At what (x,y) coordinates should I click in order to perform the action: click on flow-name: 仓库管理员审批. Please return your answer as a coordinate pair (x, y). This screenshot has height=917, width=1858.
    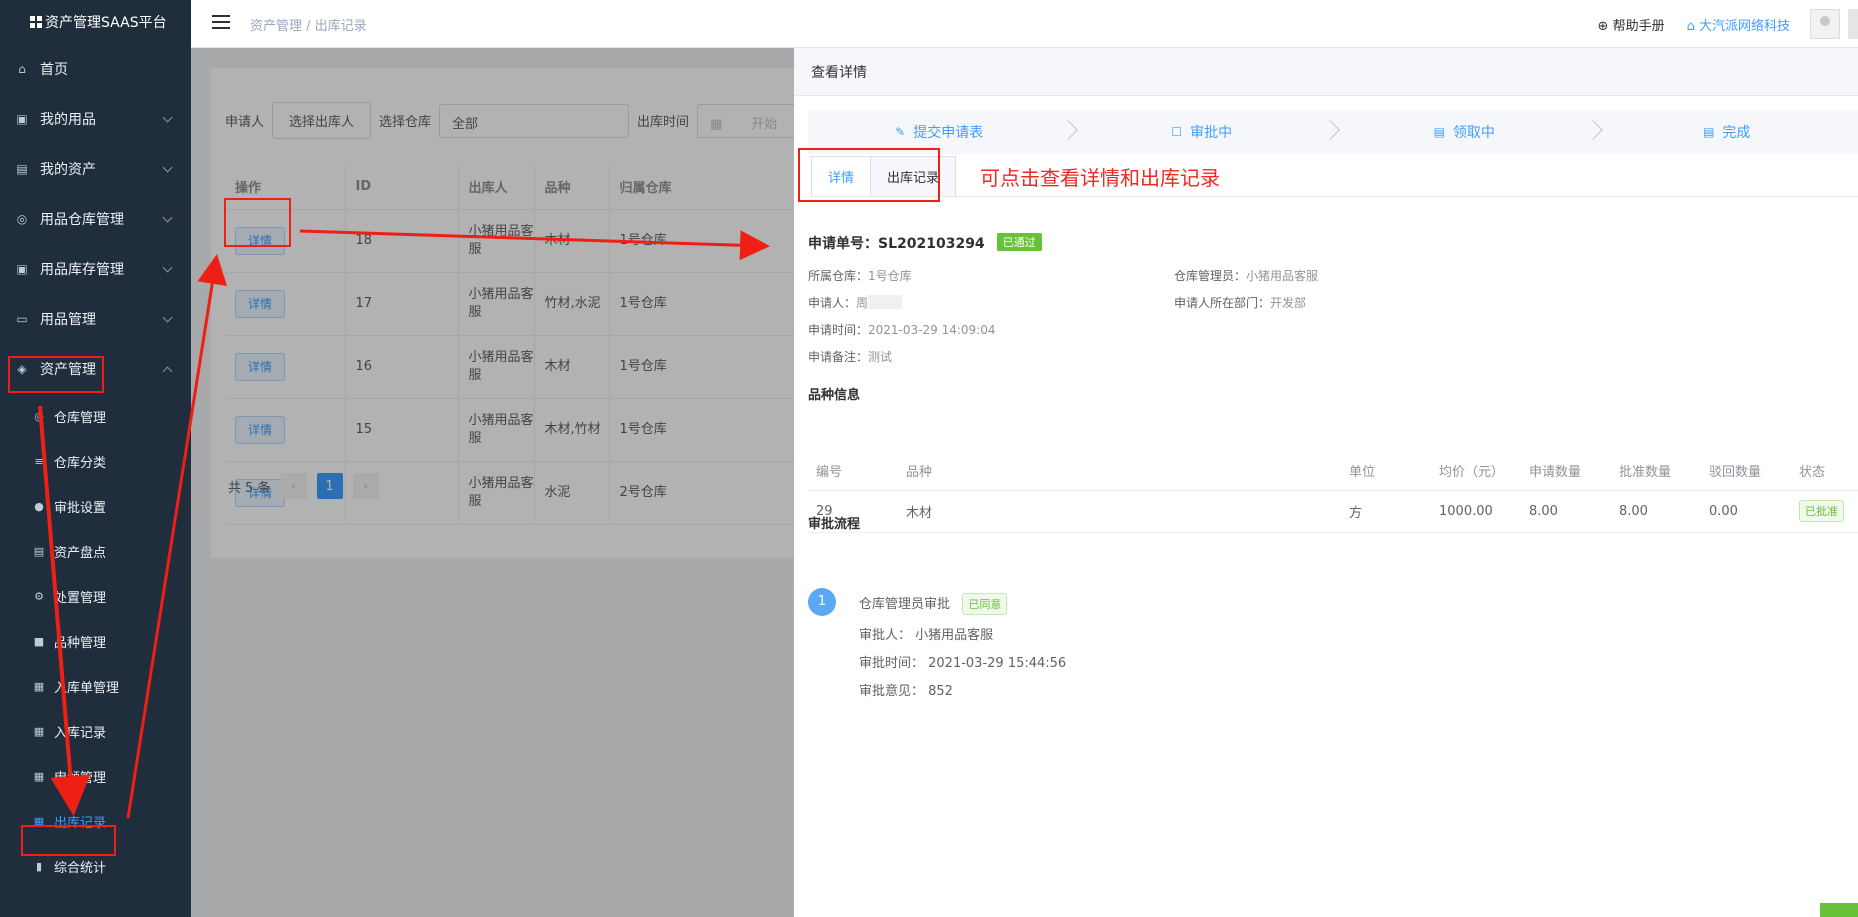
    Looking at the image, I should click on (905, 604).